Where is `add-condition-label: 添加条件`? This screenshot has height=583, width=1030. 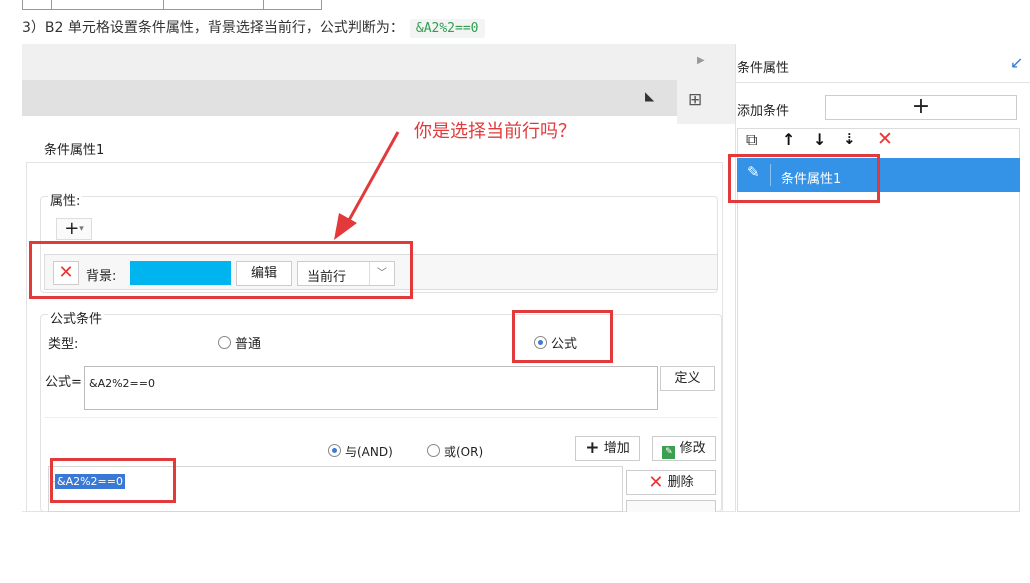 add-condition-label: 添加条件 is located at coordinates (763, 111).